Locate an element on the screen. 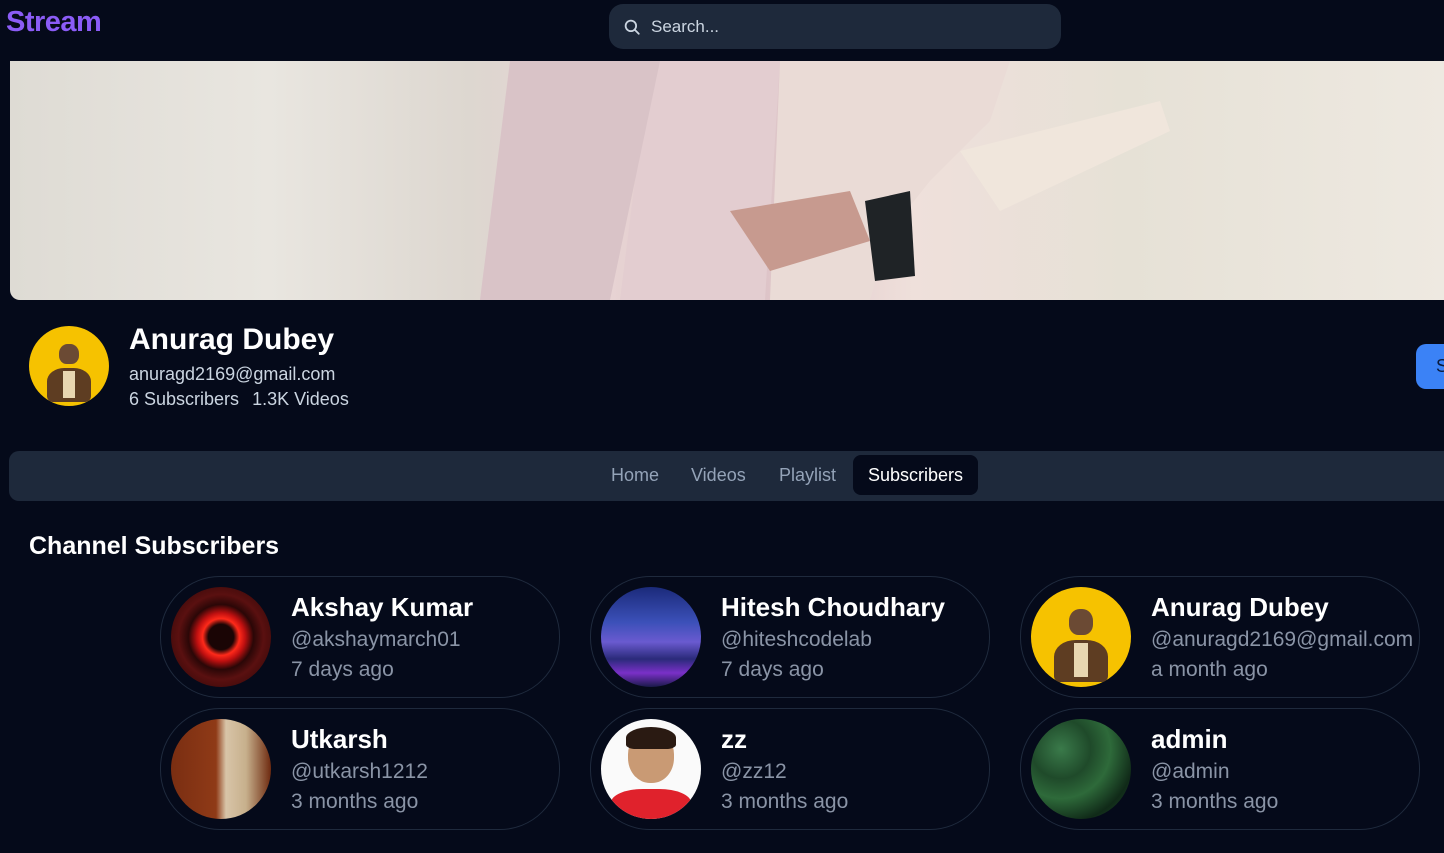  section-title: Channel Subscribers is located at coordinates (154, 546).